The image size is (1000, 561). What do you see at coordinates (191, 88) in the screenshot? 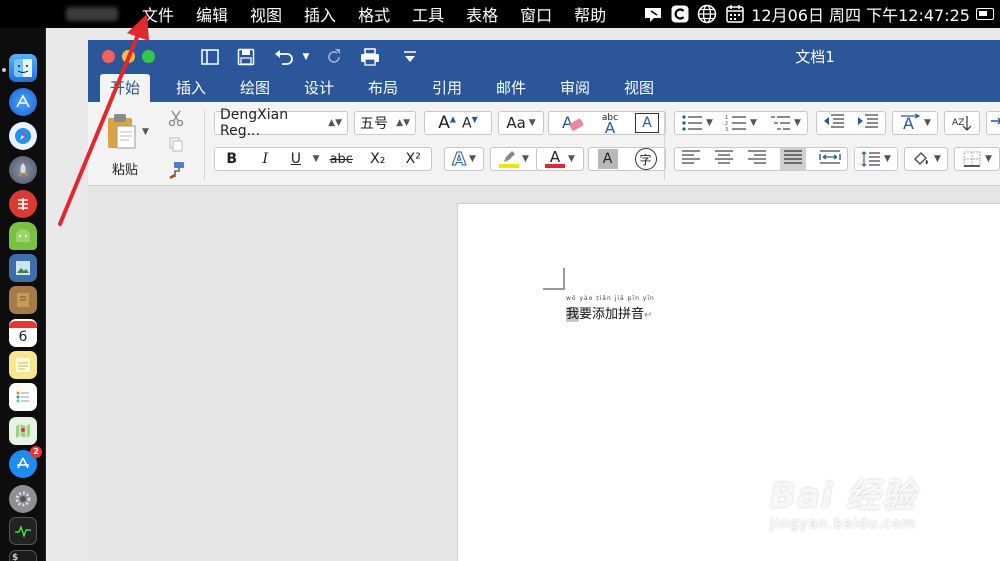
I see `tab-insert: 插入` at bounding box center [191, 88].